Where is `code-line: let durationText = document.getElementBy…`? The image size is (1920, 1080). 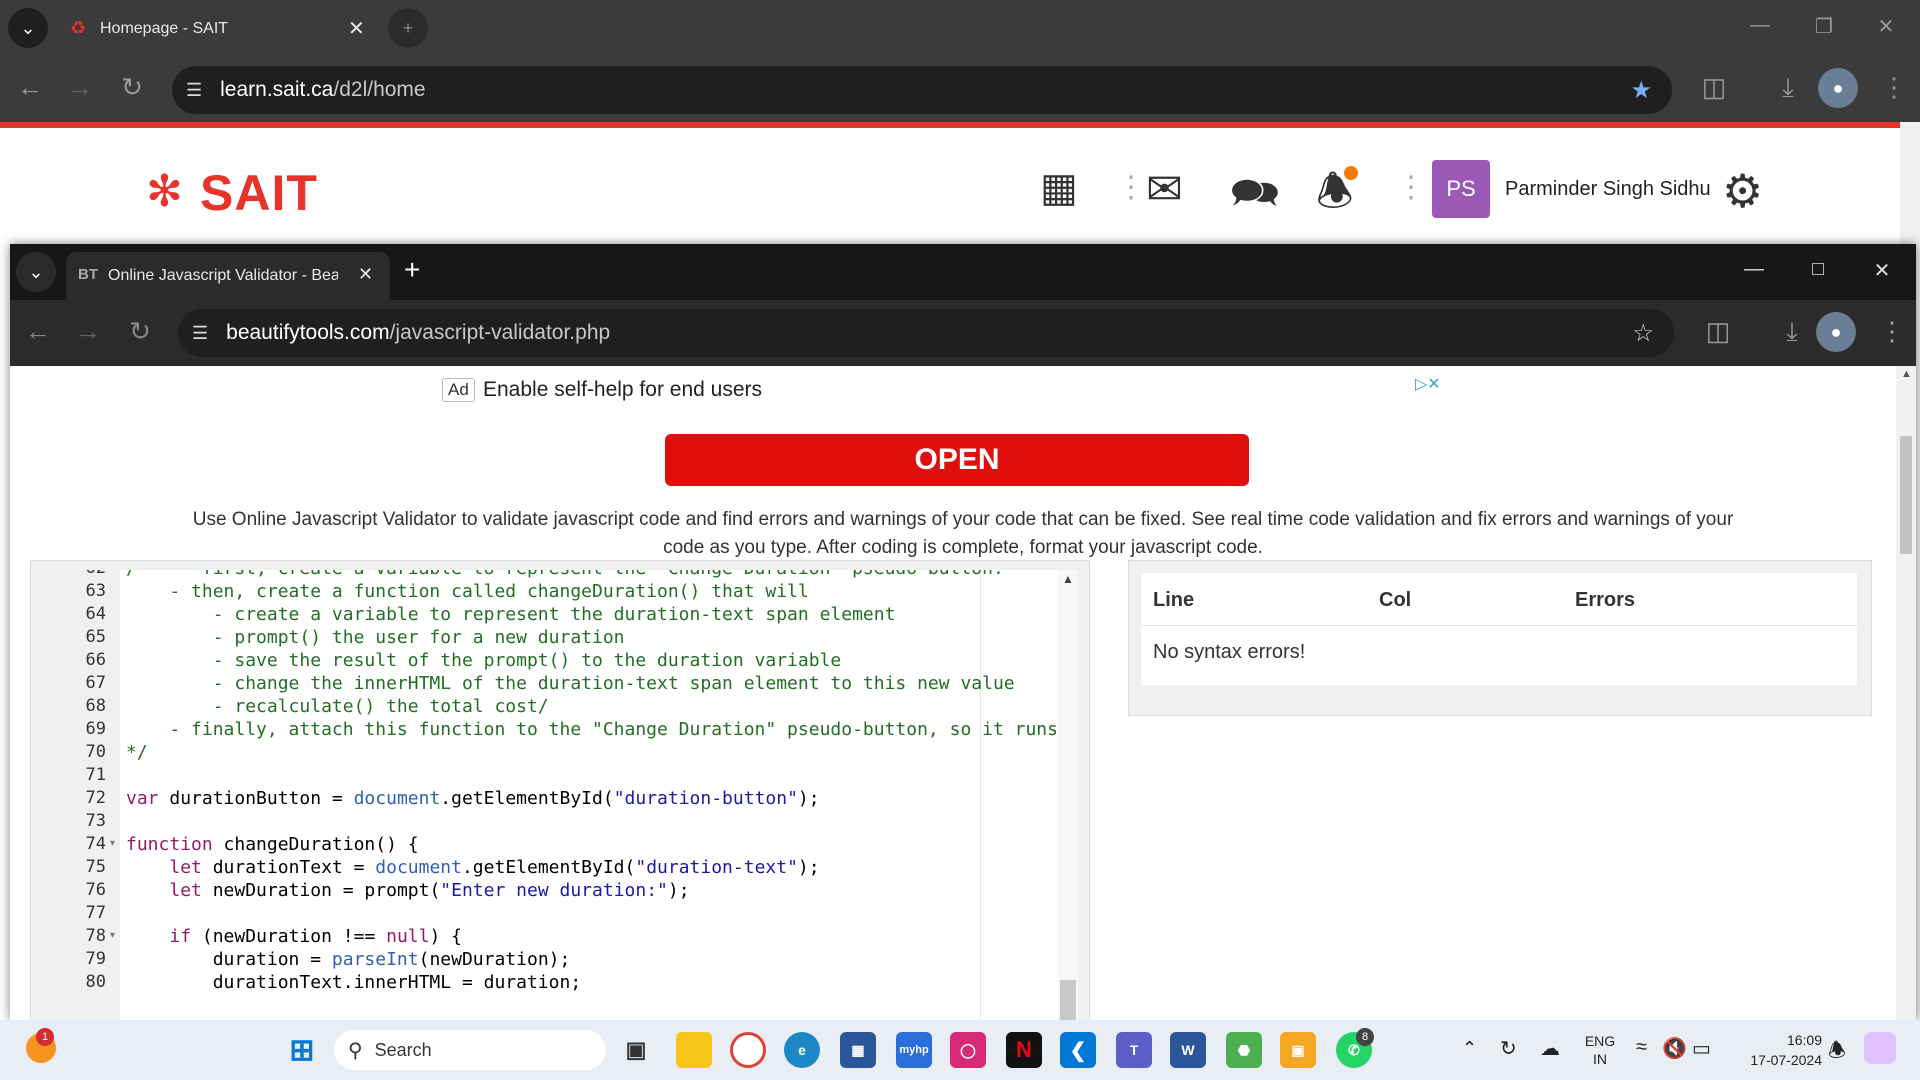 code-line: let durationText = document.getElementBy… is located at coordinates (472, 867).